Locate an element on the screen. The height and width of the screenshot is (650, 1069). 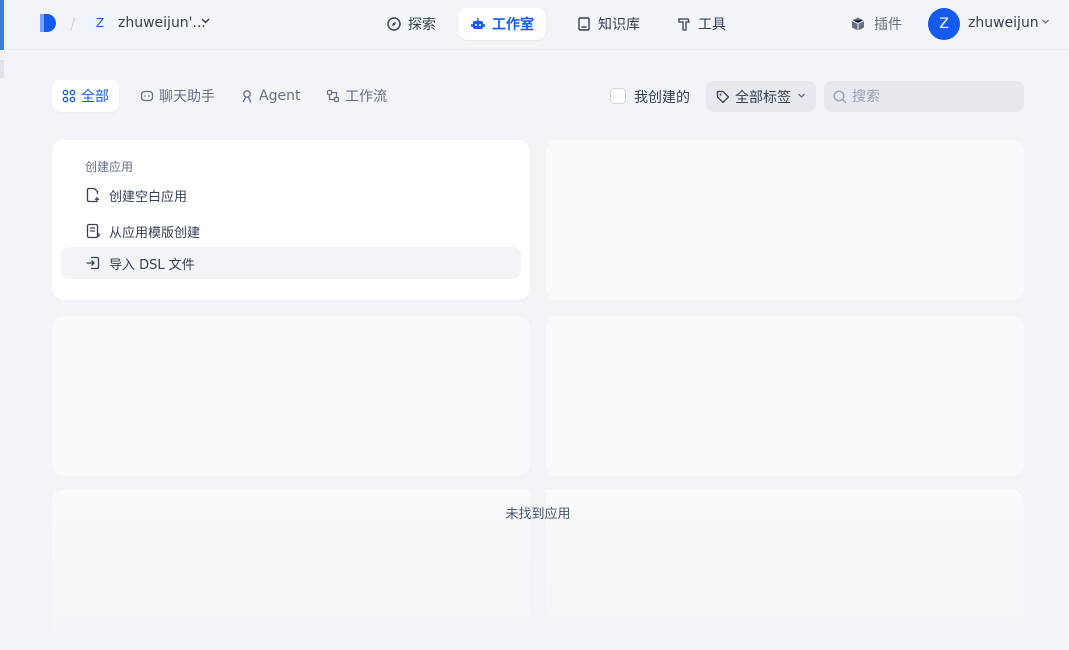
nav-tools: 工具 is located at coordinates (701, 24).